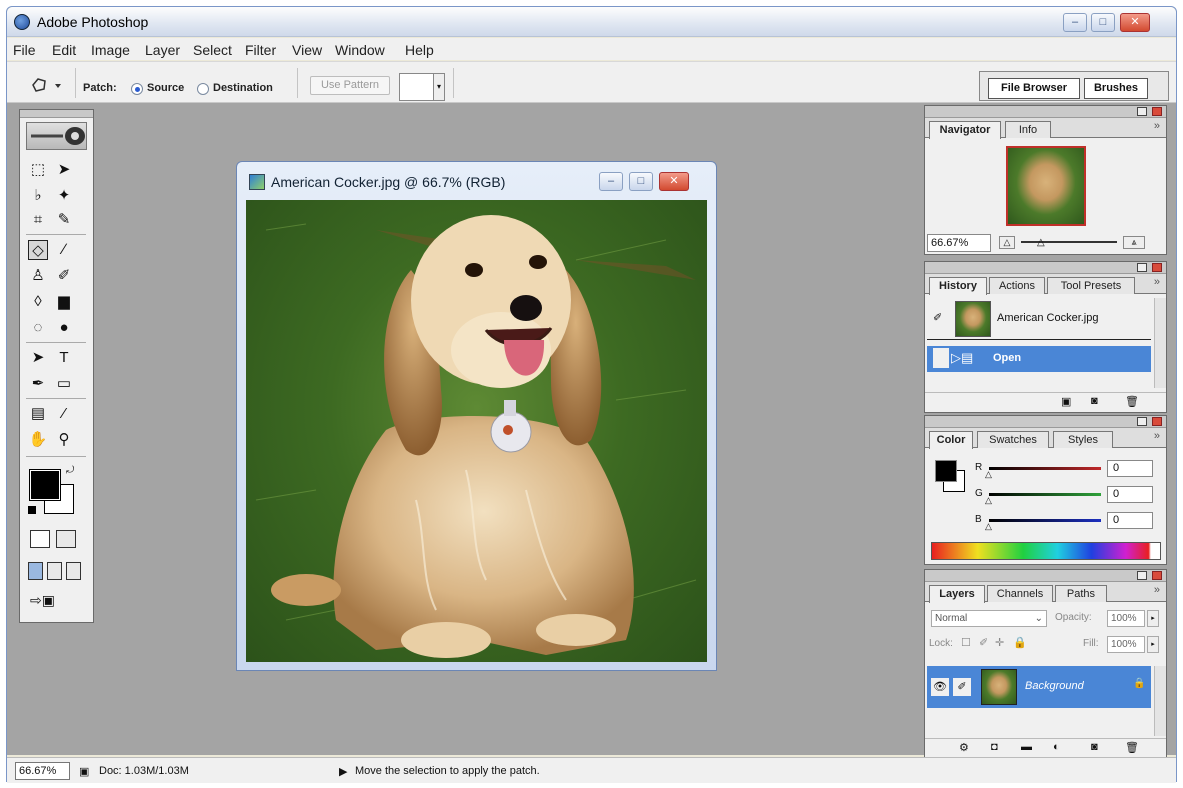 This screenshot has height=788, width=1183. I want to click on screen-mode-standard-button, so click(35, 571).